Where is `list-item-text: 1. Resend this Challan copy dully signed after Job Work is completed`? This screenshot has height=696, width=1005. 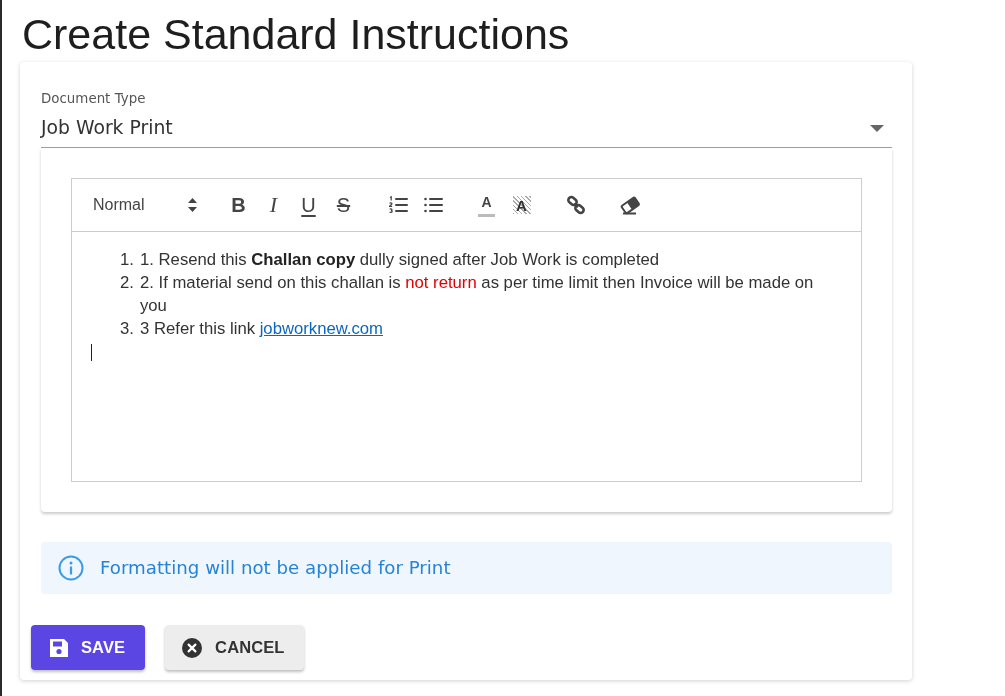
list-item-text: 1. Resend this Challan copy dully signed after Job Work is completed is located at coordinates (400, 260).